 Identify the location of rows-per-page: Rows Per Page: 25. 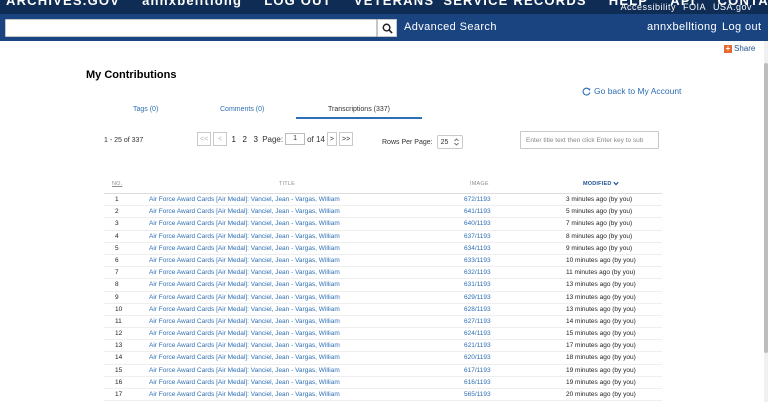
(422, 142).